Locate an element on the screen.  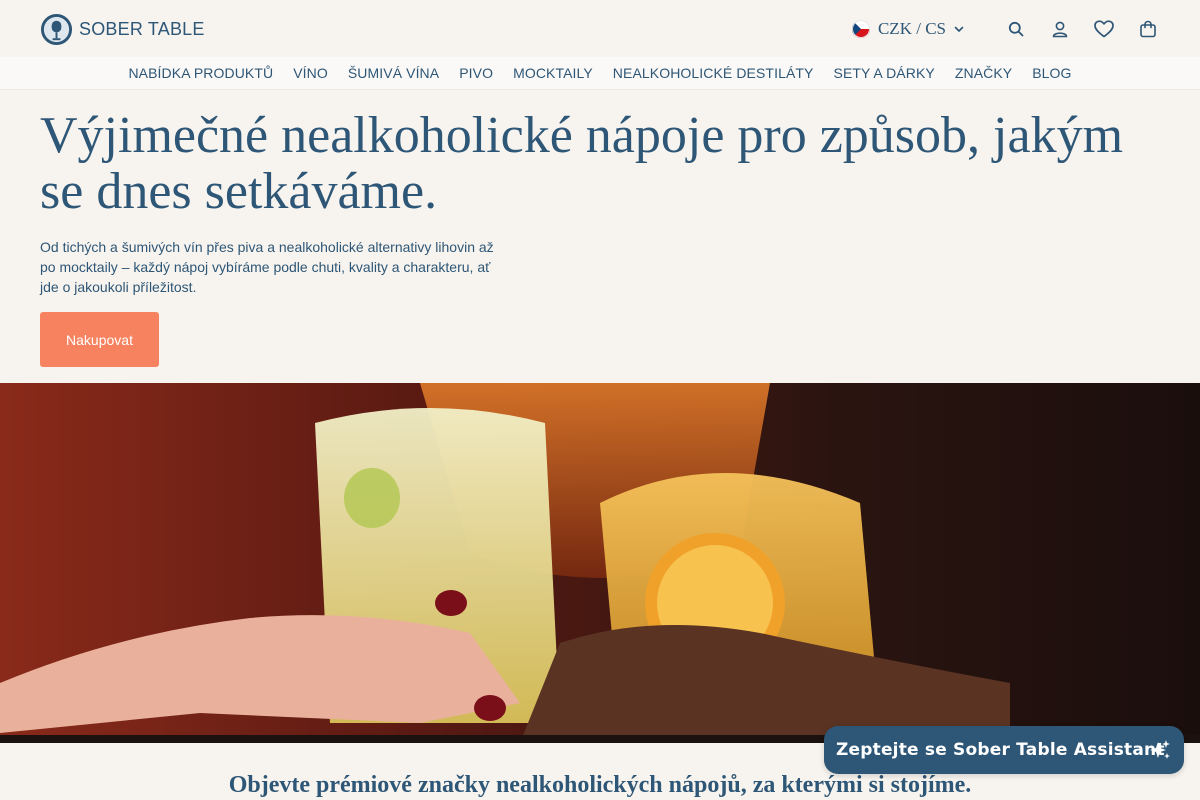
shopping-bag-icon is located at coordinates (1148, 29).